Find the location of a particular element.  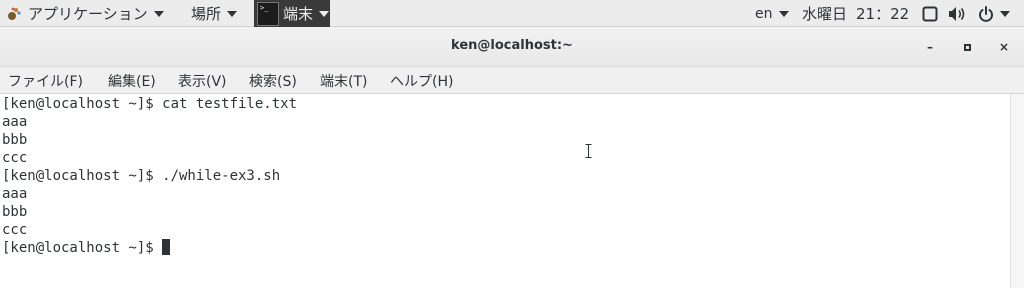

clock: 水曜日 21：22 is located at coordinates (855, 13).